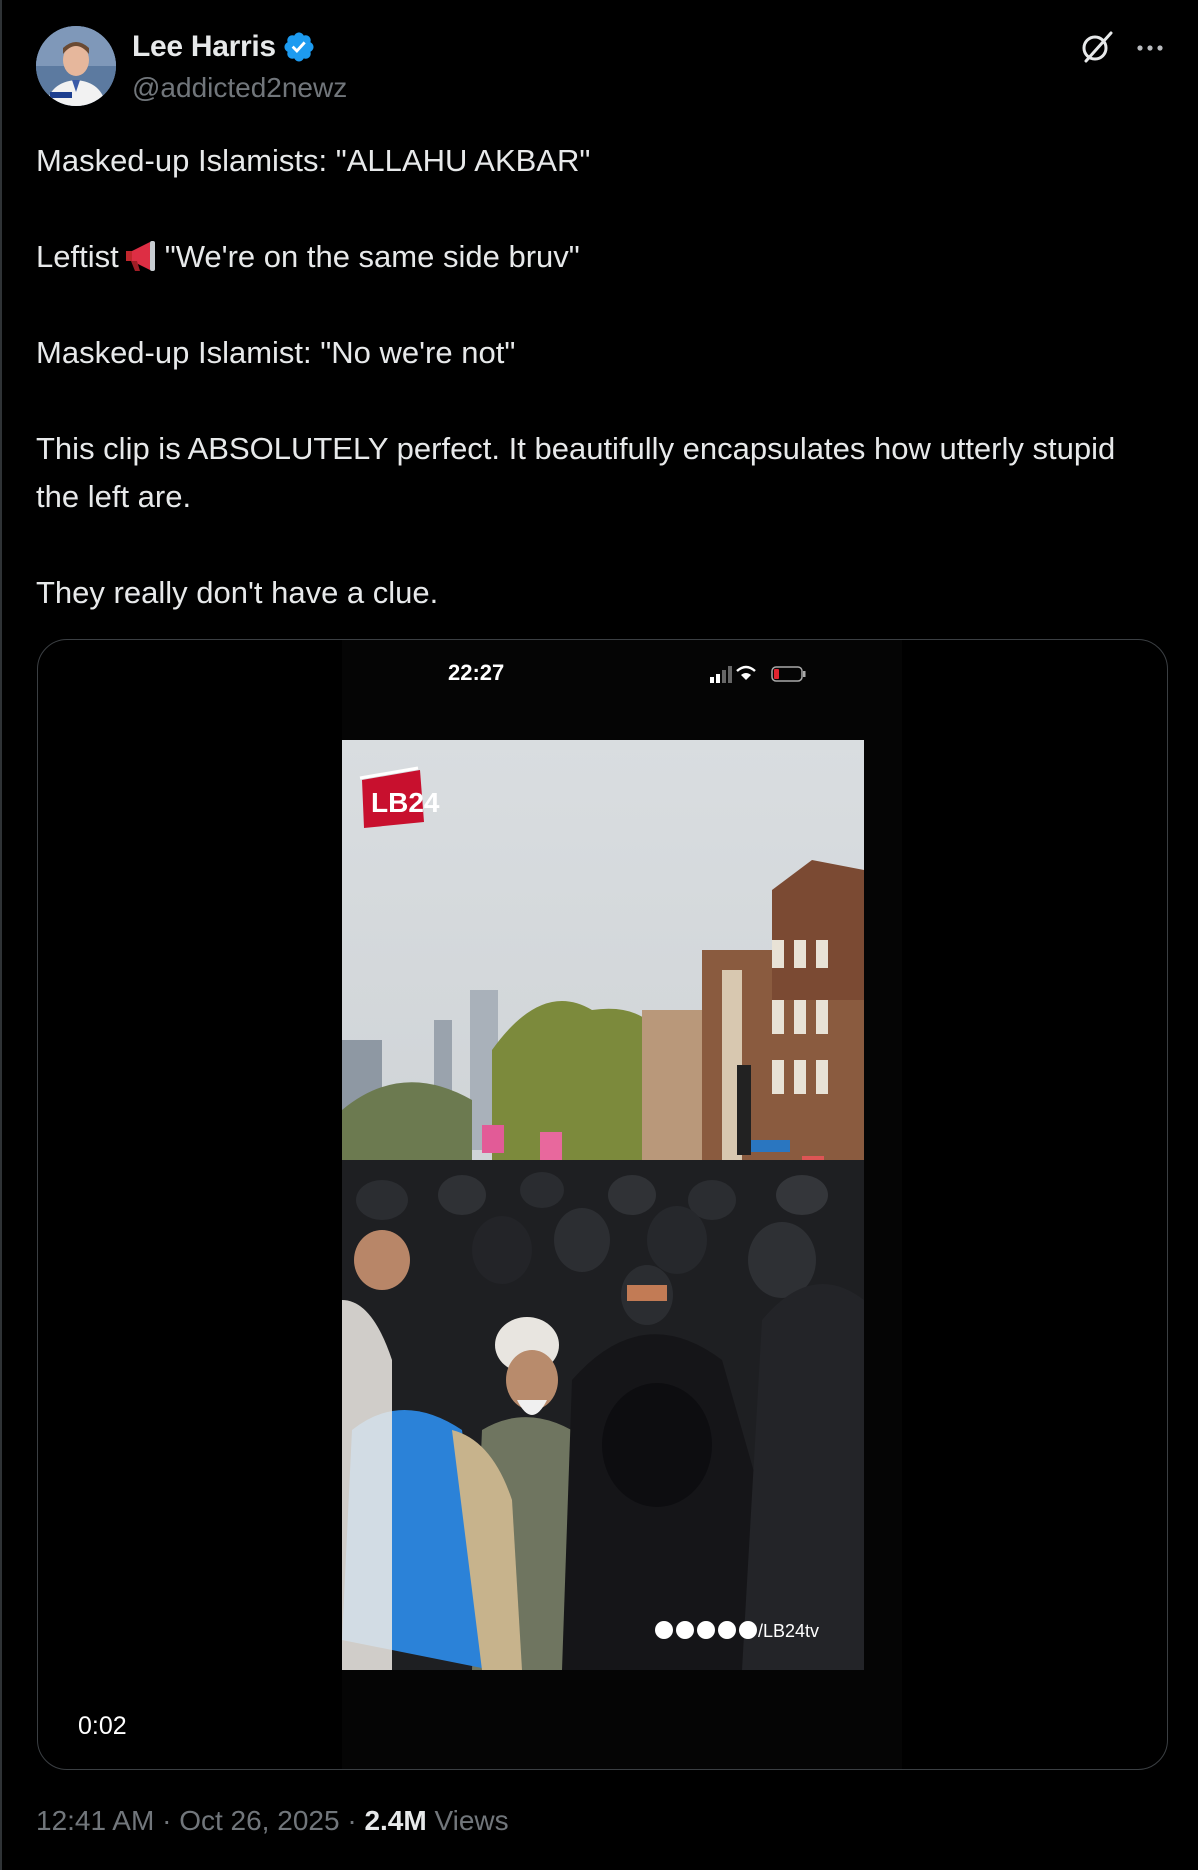 The height and width of the screenshot is (1870, 1198). Describe the element at coordinates (1150, 48) in the screenshot. I see `more-options-icon` at that location.